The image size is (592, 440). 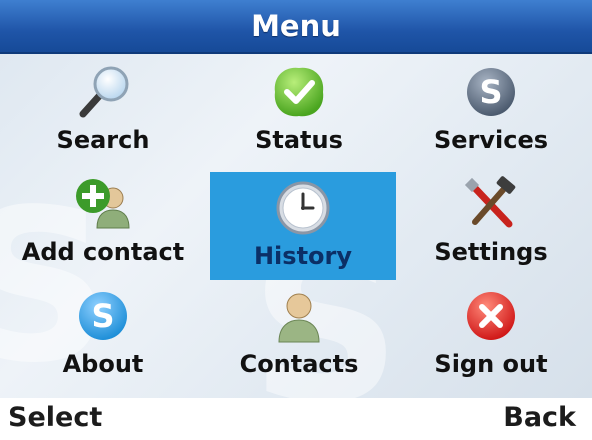 What do you see at coordinates (55, 417) in the screenshot?
I see `select-softkey: Select` at bounding box center [55, 417].